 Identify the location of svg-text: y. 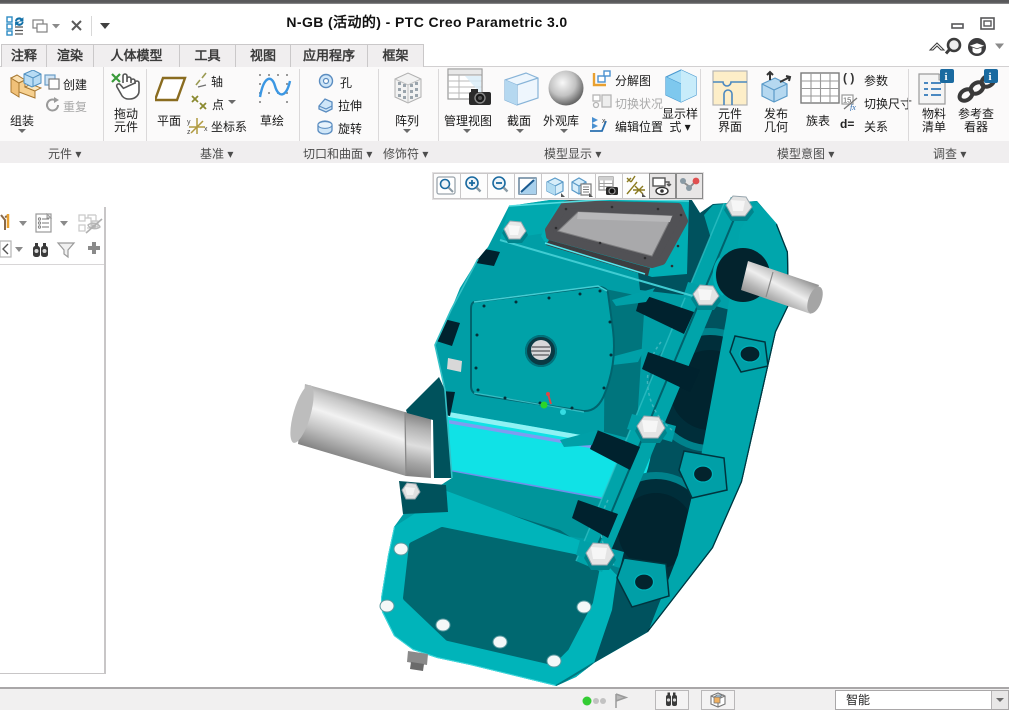
(189, 122).